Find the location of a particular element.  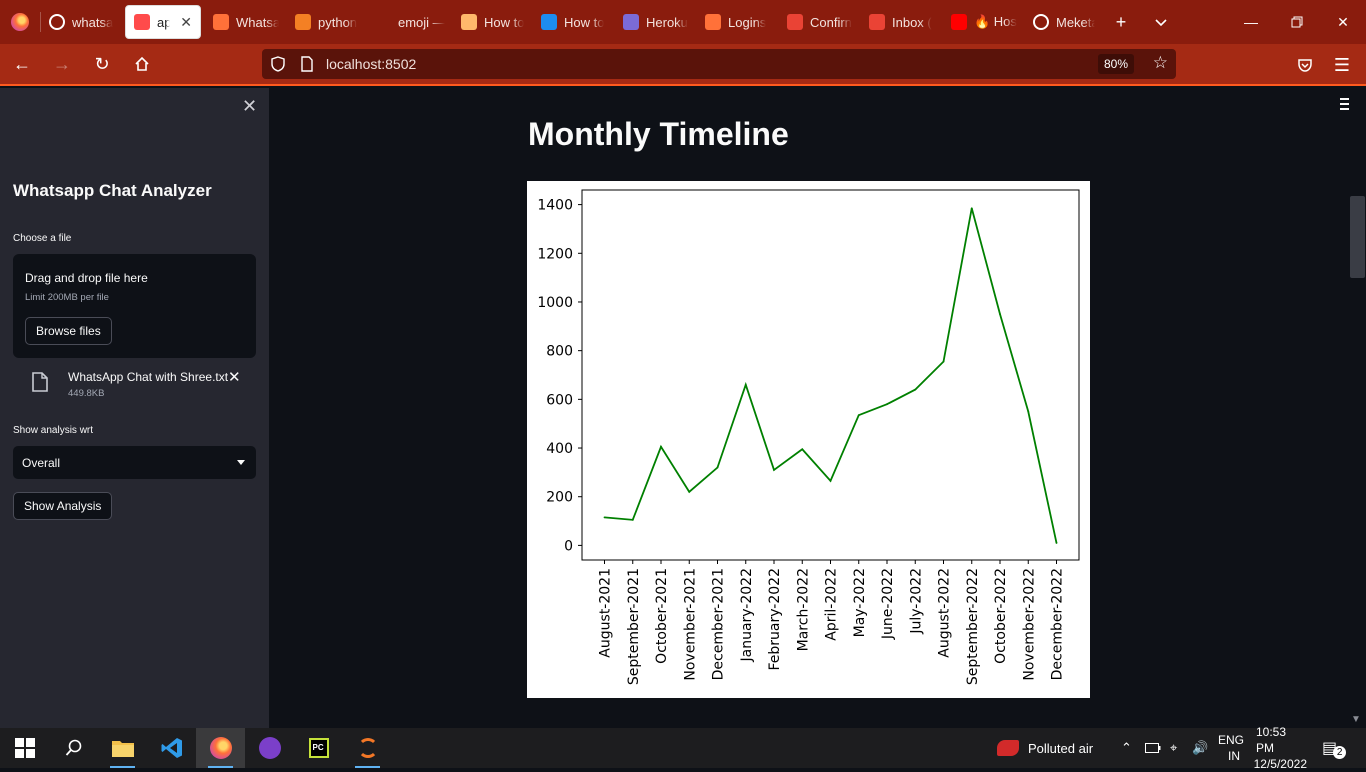

bookmark-star-icon: ☆ is located at coordinates (1160, 63).